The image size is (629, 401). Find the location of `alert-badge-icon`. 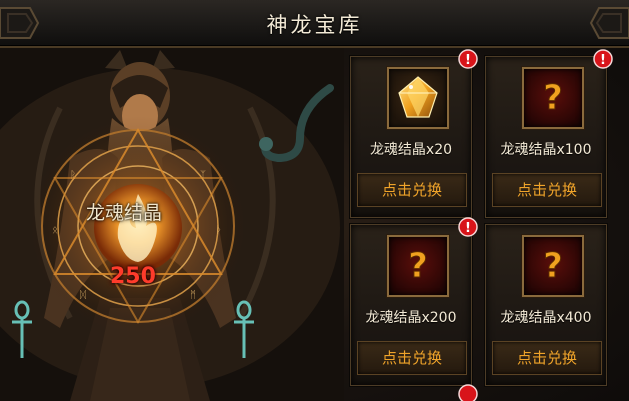

alert-badge-icon is located at coordinates (468, 392).